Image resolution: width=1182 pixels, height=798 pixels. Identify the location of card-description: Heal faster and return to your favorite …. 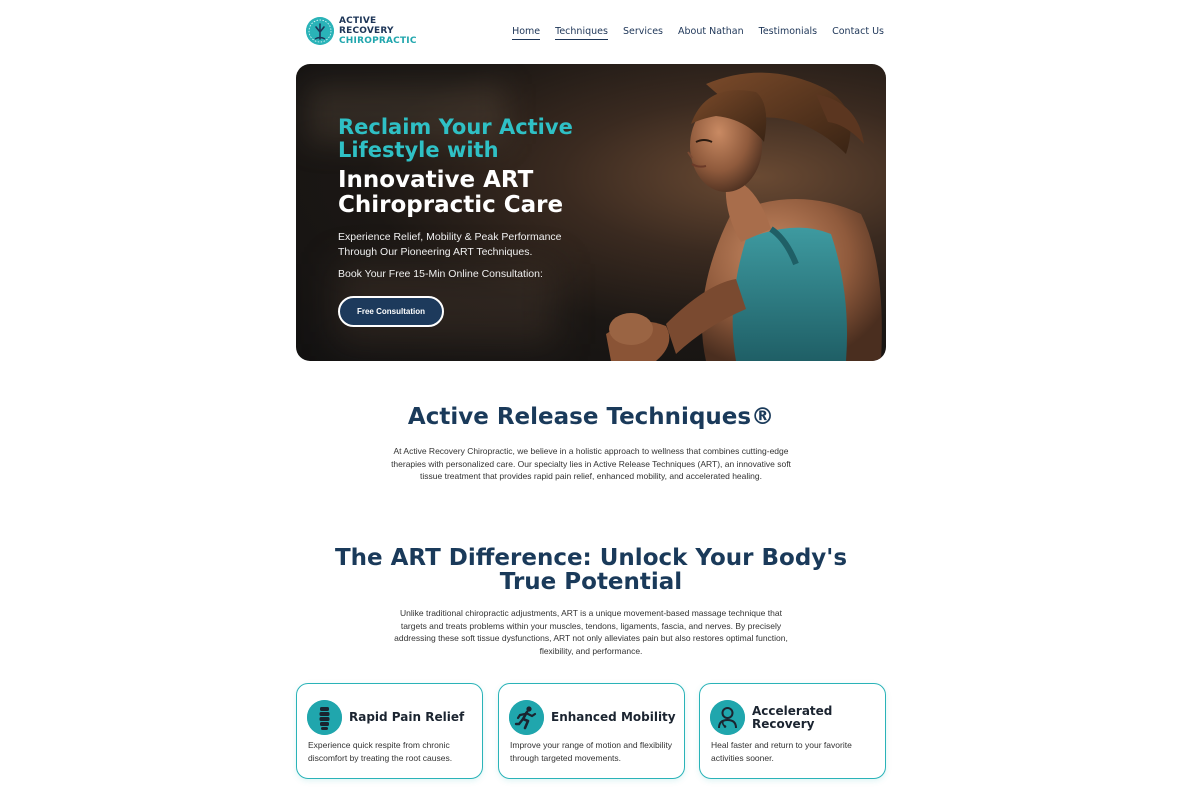
(781, 751).